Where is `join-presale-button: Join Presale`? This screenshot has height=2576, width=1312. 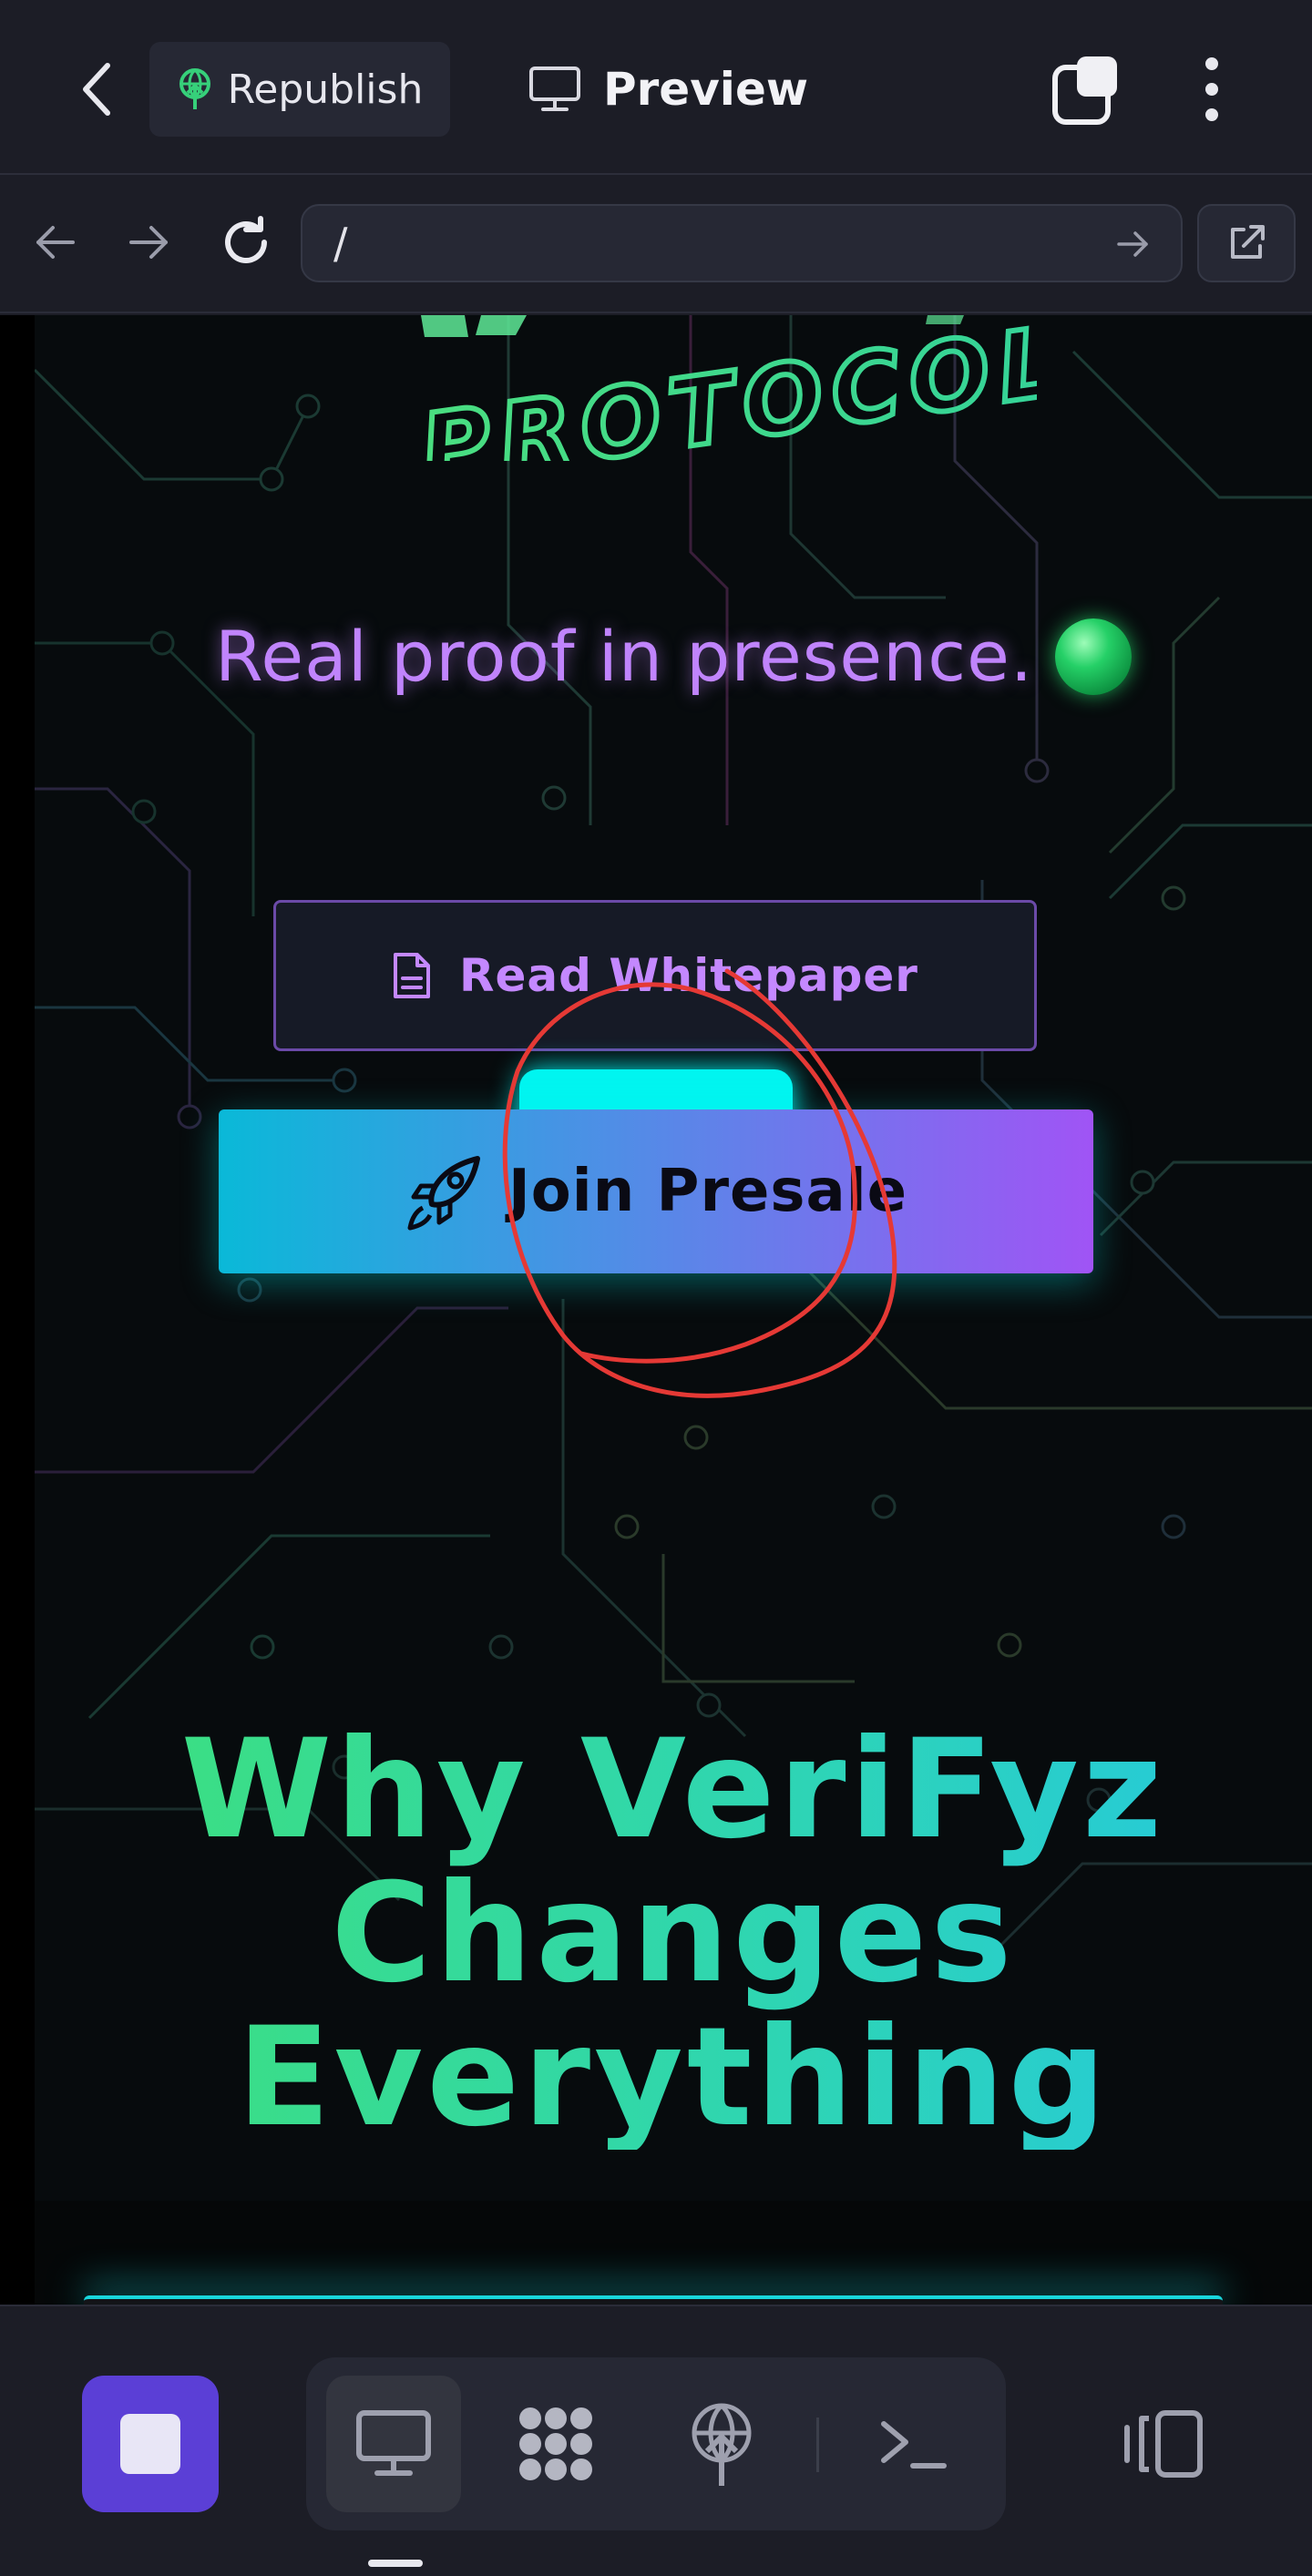
join-presale-button: Join Presale is located at coordinates (656, 1191).